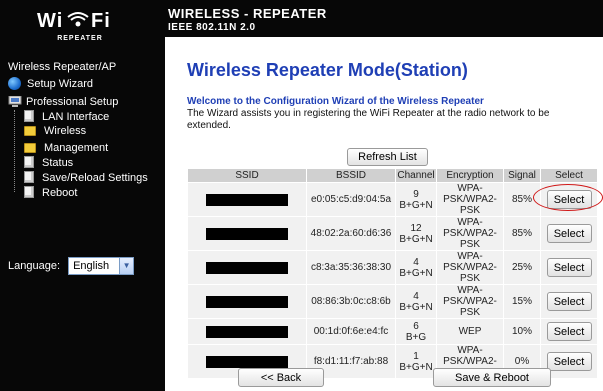  What do you see at coordinates (80, 38) in the screenshot?
I see `logo-subtitle: REPEATER` at bounding box center [80, 38].